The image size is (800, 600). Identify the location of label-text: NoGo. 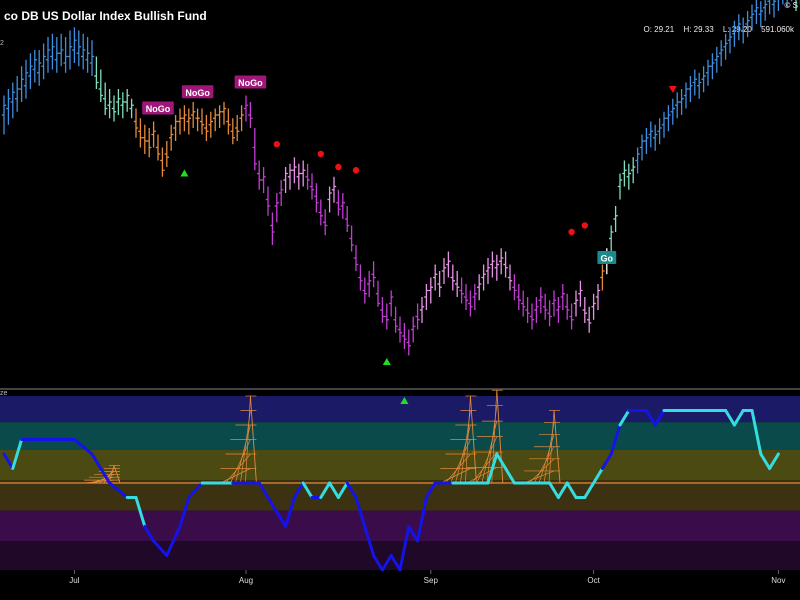
(250, 83).